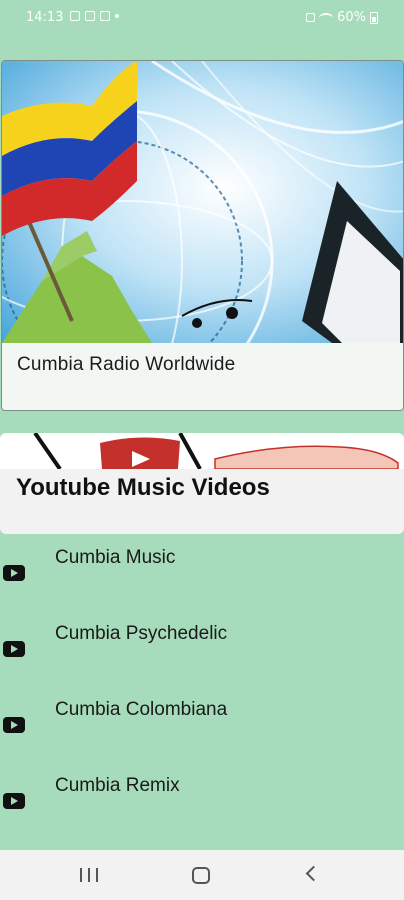 The width and height of the screenshot is (404, 900). Describe the element at coordinates (351, 17) in the screenshot. I see `battery-percent: 60%` at that location.